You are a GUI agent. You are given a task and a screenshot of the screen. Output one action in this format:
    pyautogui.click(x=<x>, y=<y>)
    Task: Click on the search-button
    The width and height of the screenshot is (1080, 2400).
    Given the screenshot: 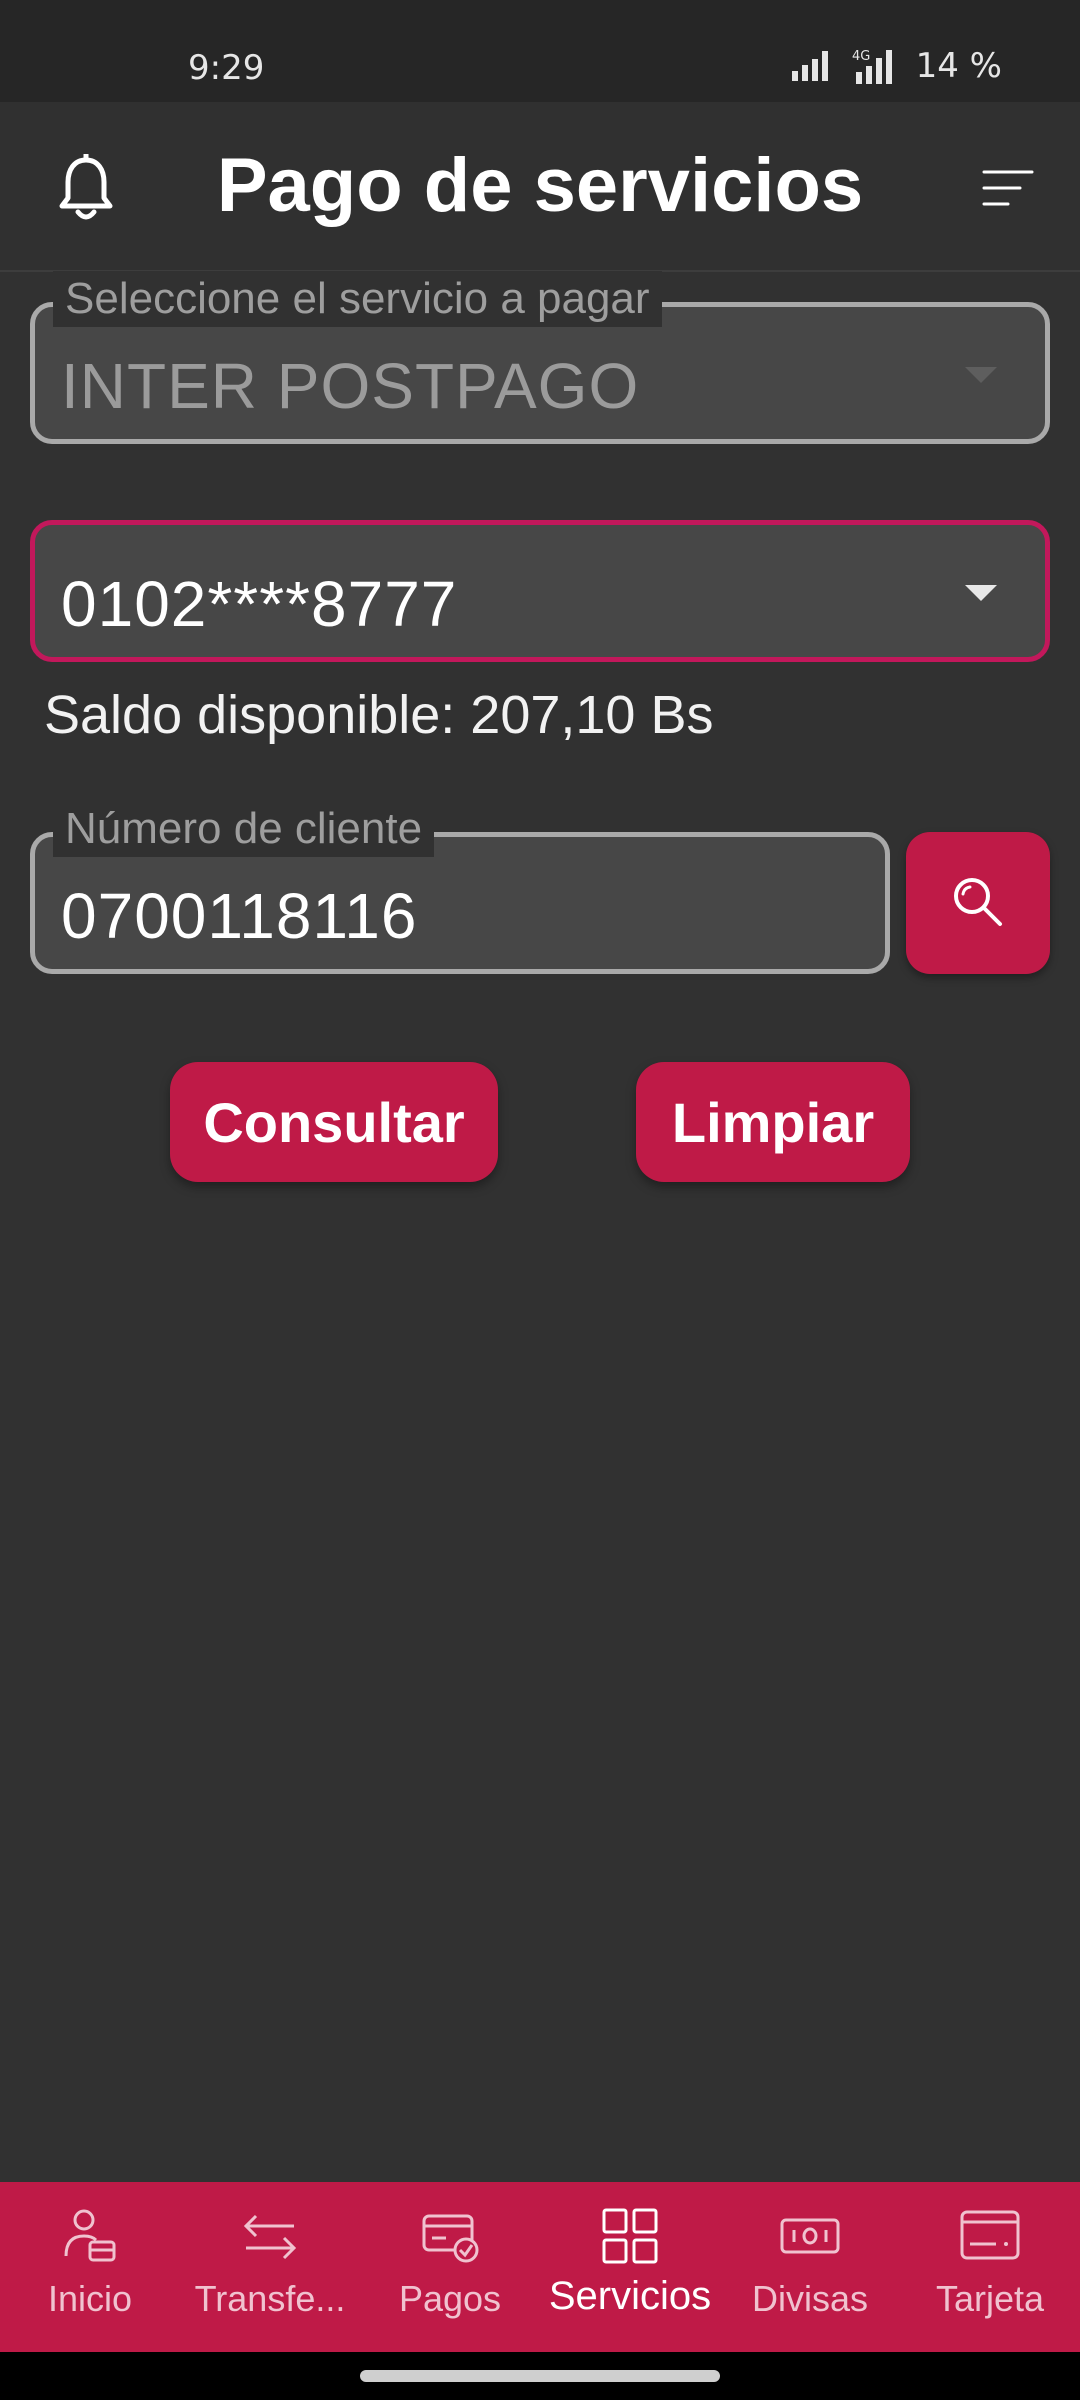 What is the action you would take?
    pyautogui.click(x=978, y=903)
    